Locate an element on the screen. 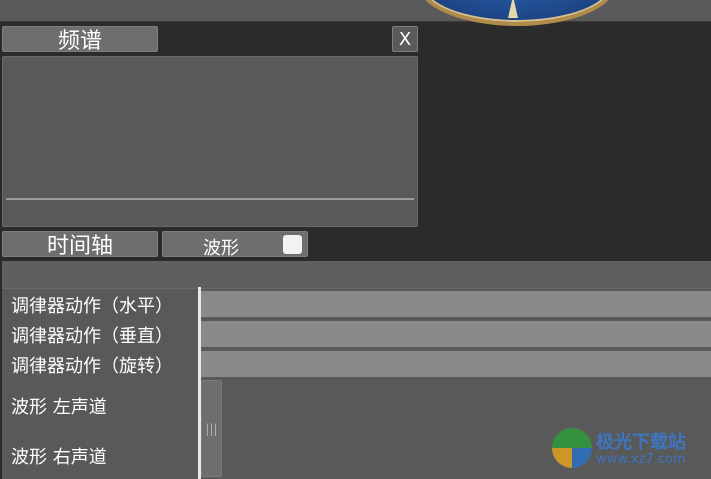  track-label-waveform-left: 波形 左声道 is located at coordinates (59, 407).